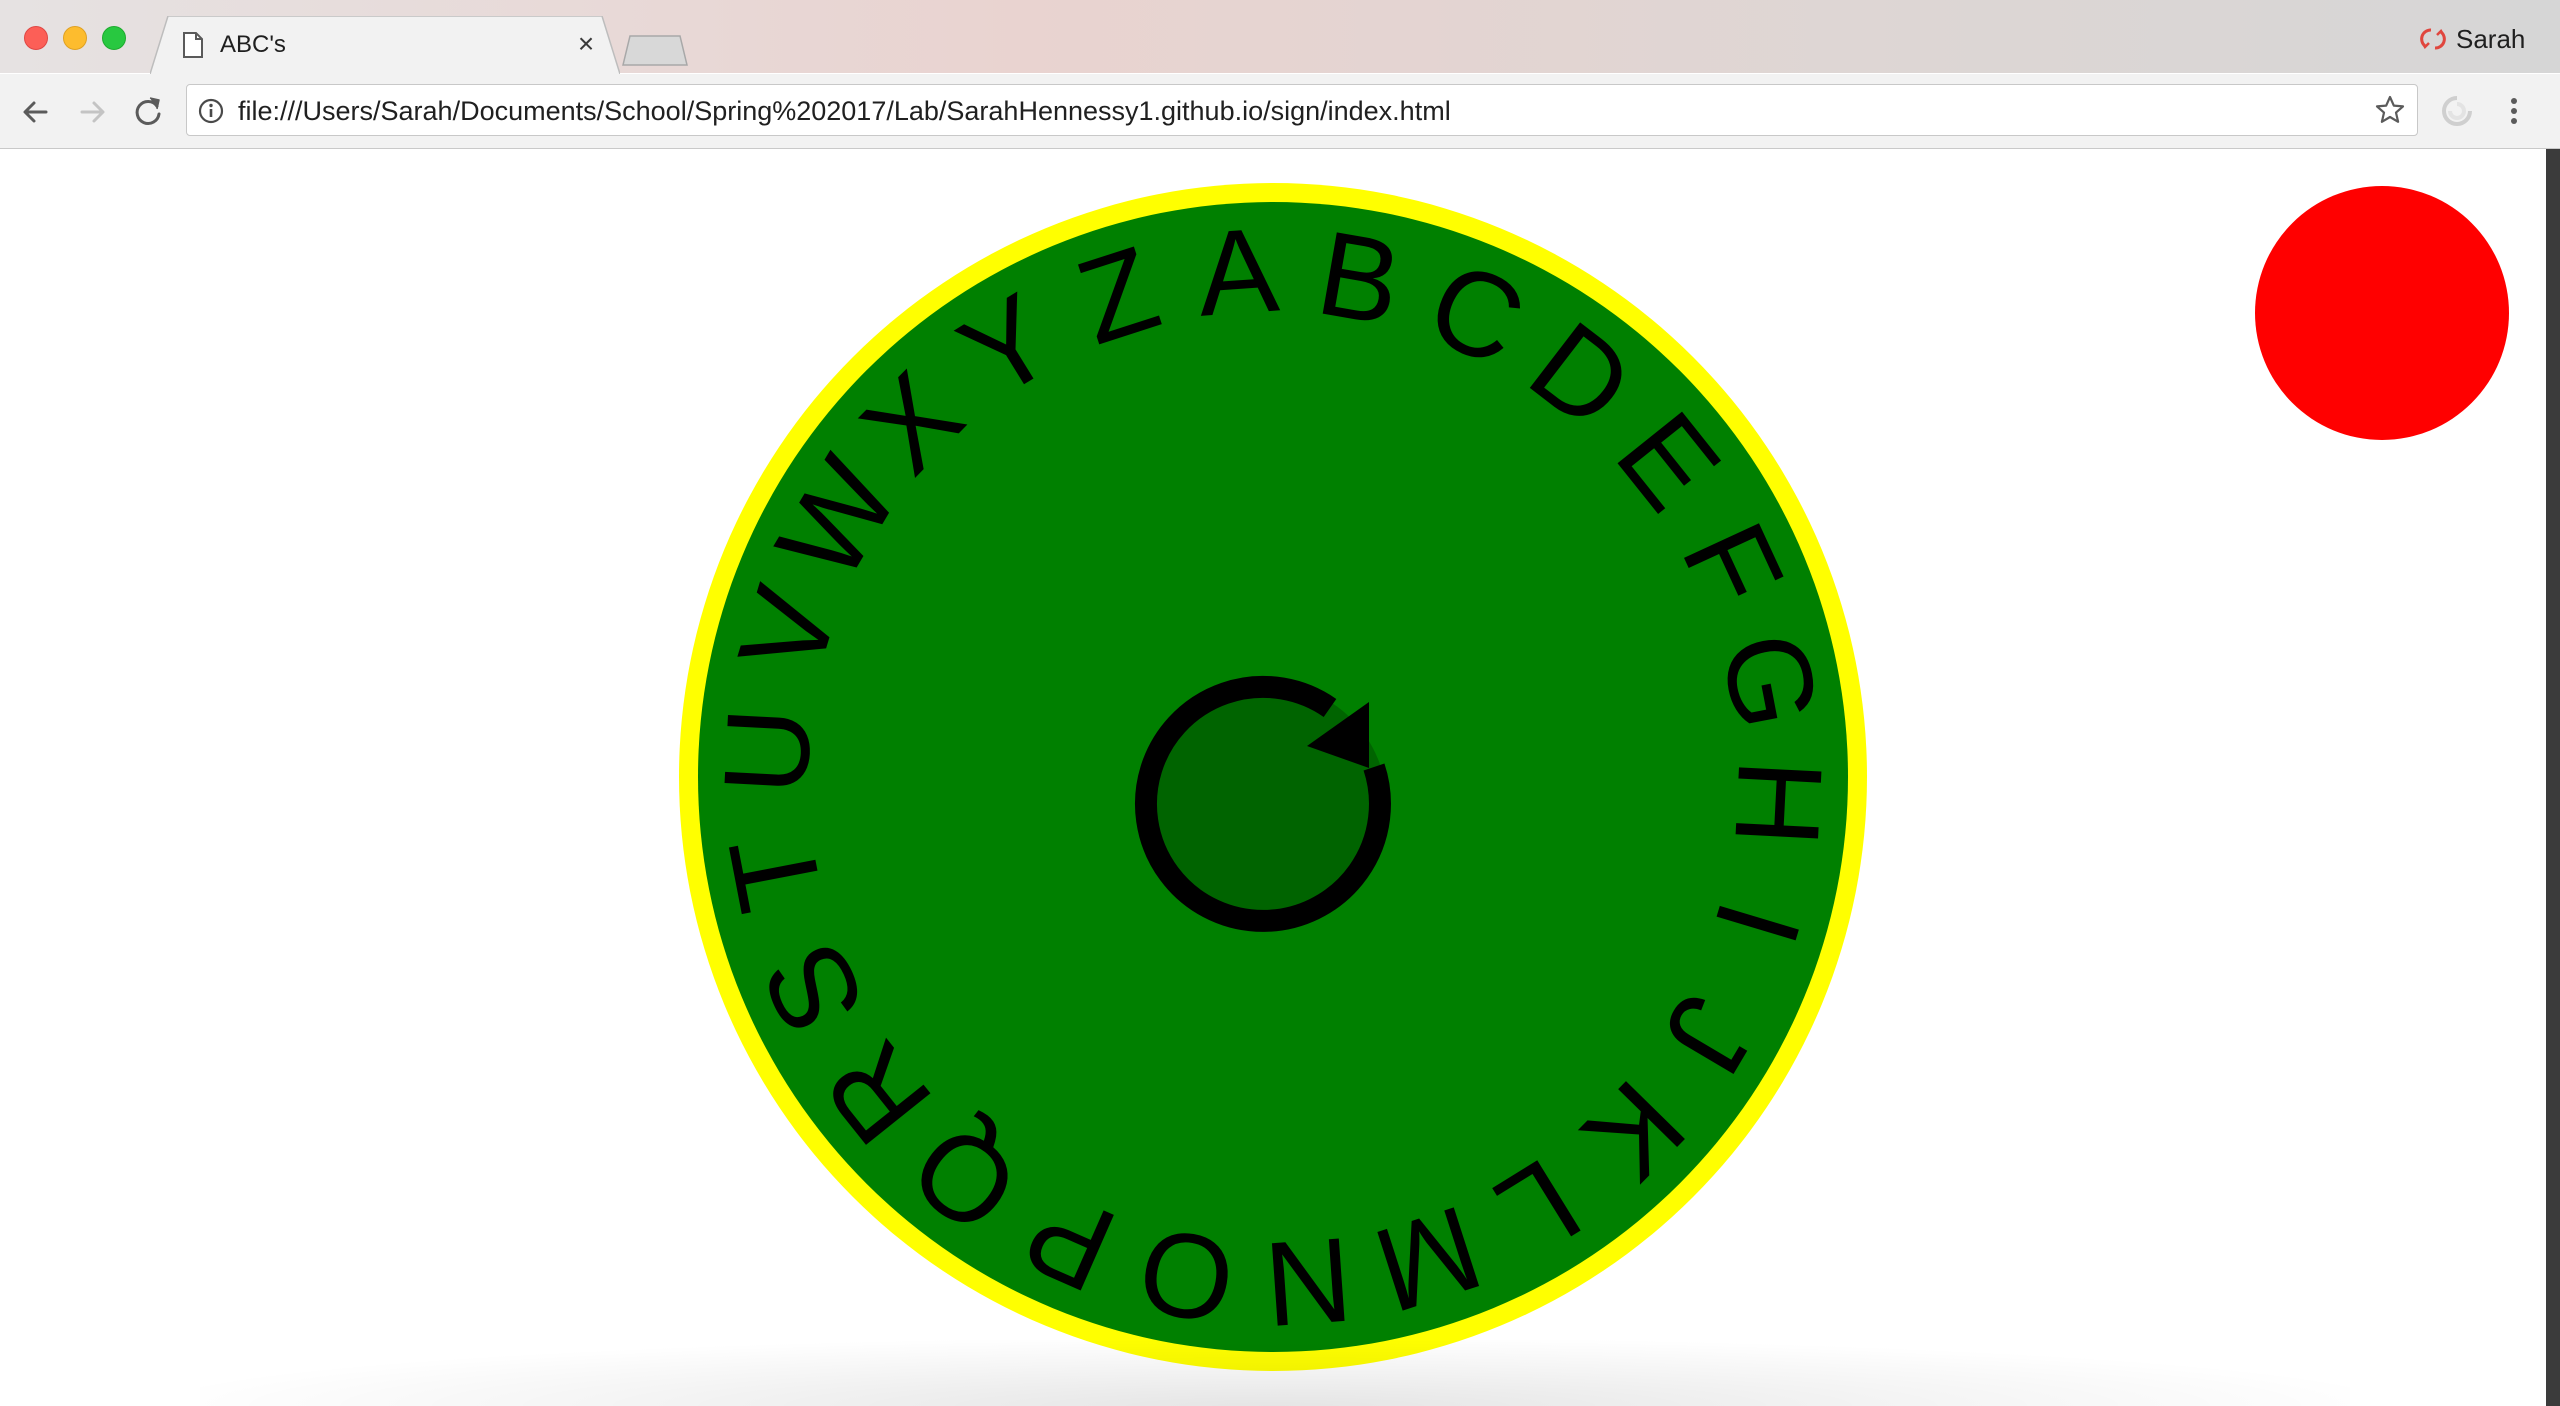 Image resolution: width=2560 pixels, height=1406 pixels. Describe the element at coordinates (75, 38) in the screenshot. I see `window-minimize-button` at that location.